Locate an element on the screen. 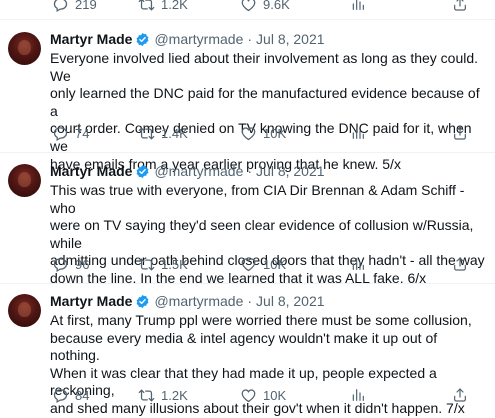  reply-button: 96 is located at coordinates (70, 264).